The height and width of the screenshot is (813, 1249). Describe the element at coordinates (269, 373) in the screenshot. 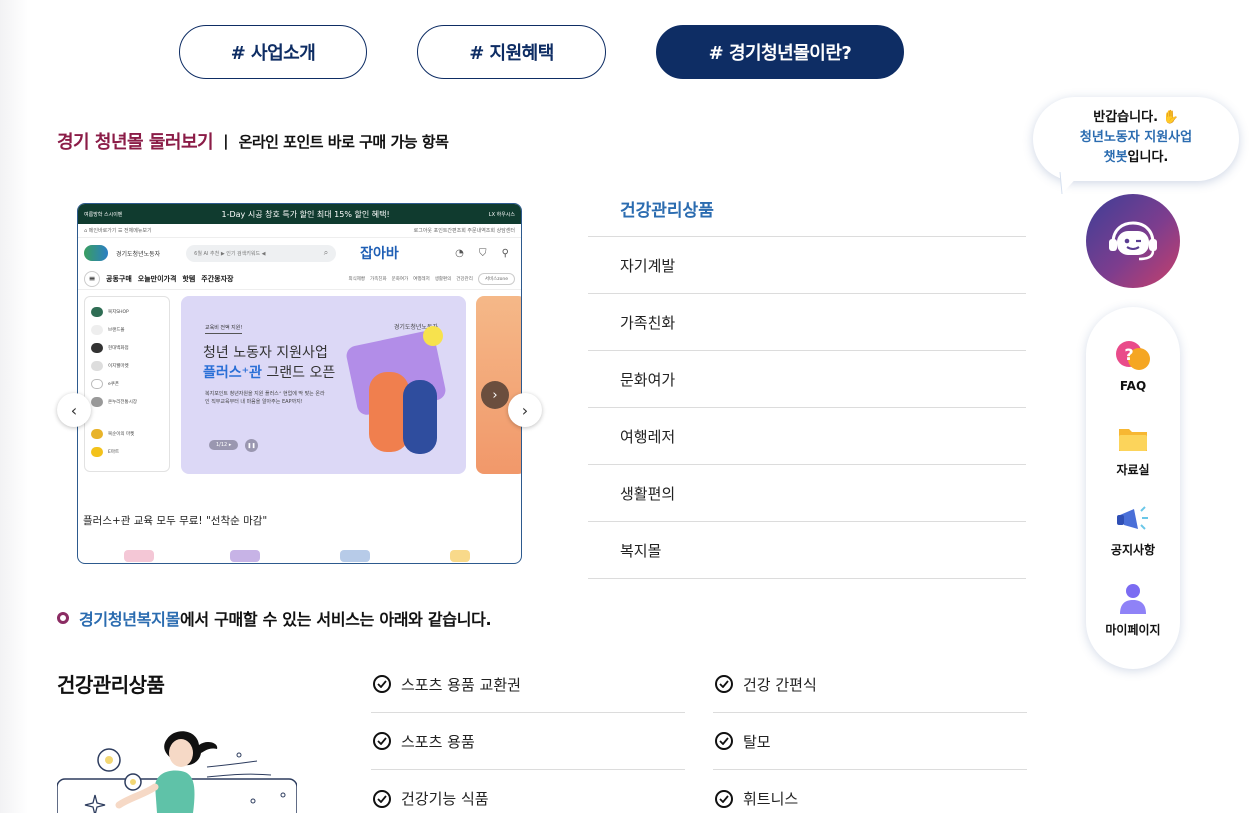

I see `banner-title-line2: 플러스⁺관 그랜드 오픈` at that location.